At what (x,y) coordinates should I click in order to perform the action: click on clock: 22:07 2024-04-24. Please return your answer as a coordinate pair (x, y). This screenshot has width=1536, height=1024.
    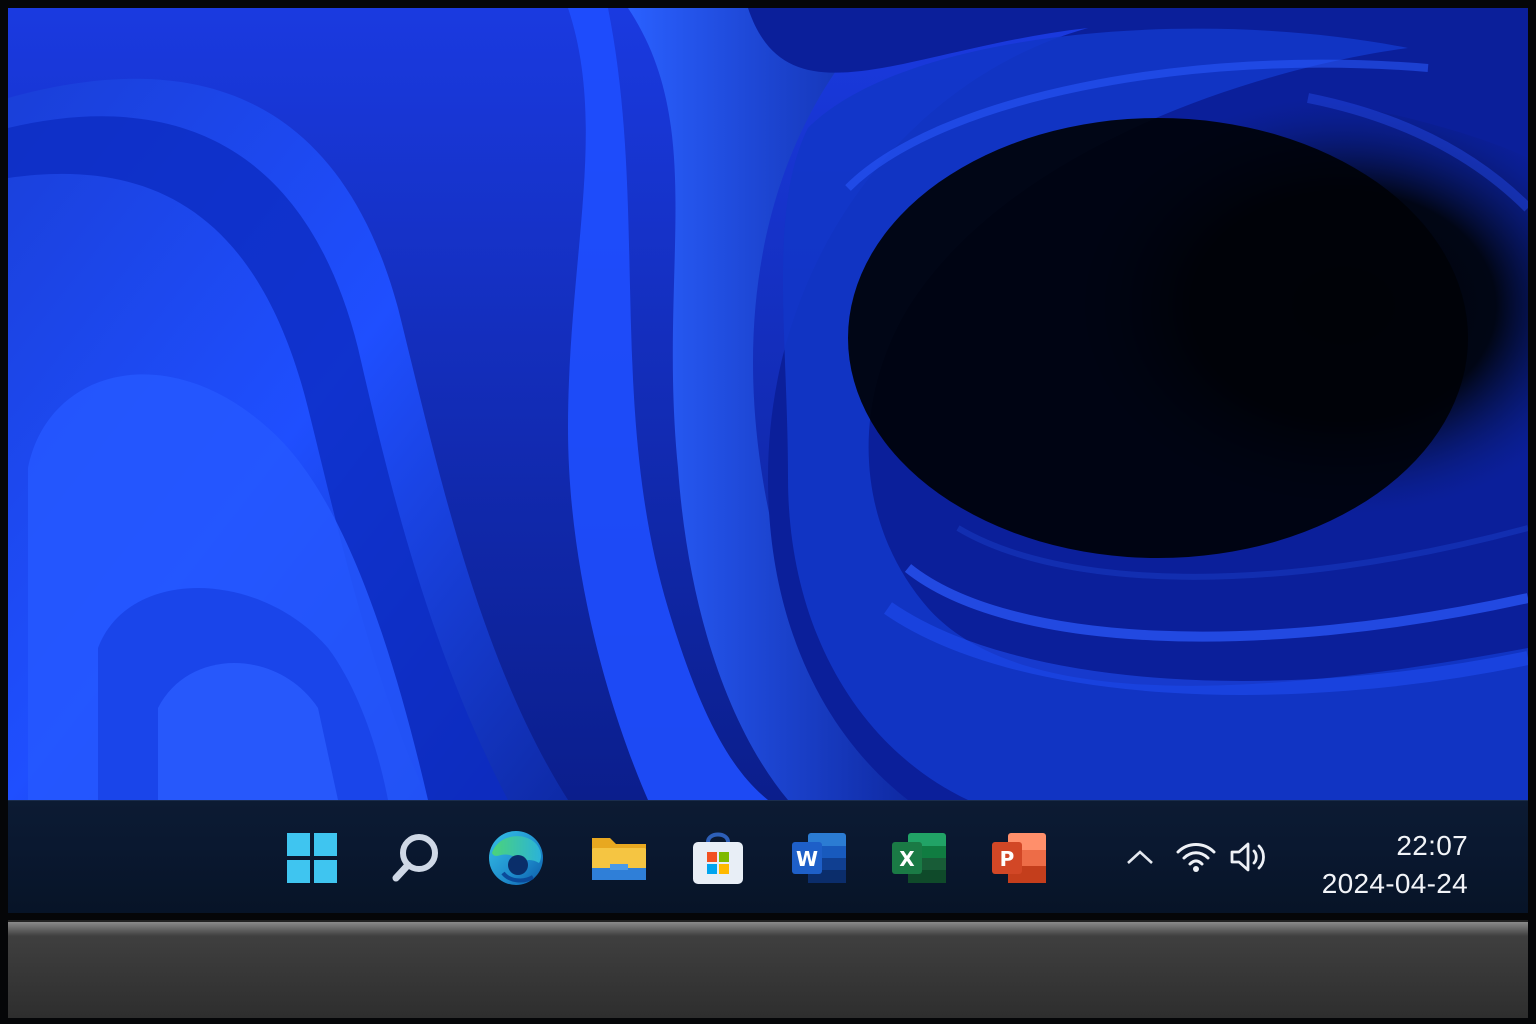
    Looking at the image, I should click on (1395, 865).